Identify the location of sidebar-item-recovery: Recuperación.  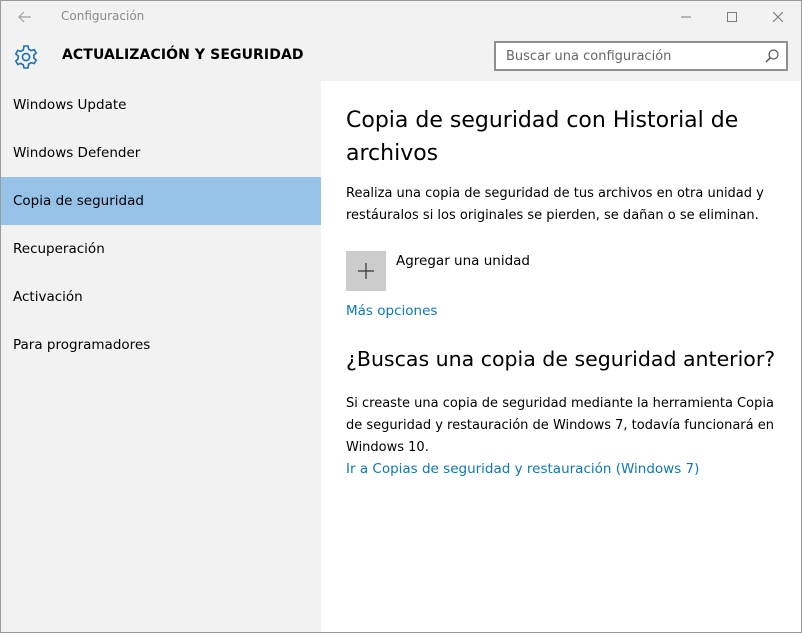
(161, 249).